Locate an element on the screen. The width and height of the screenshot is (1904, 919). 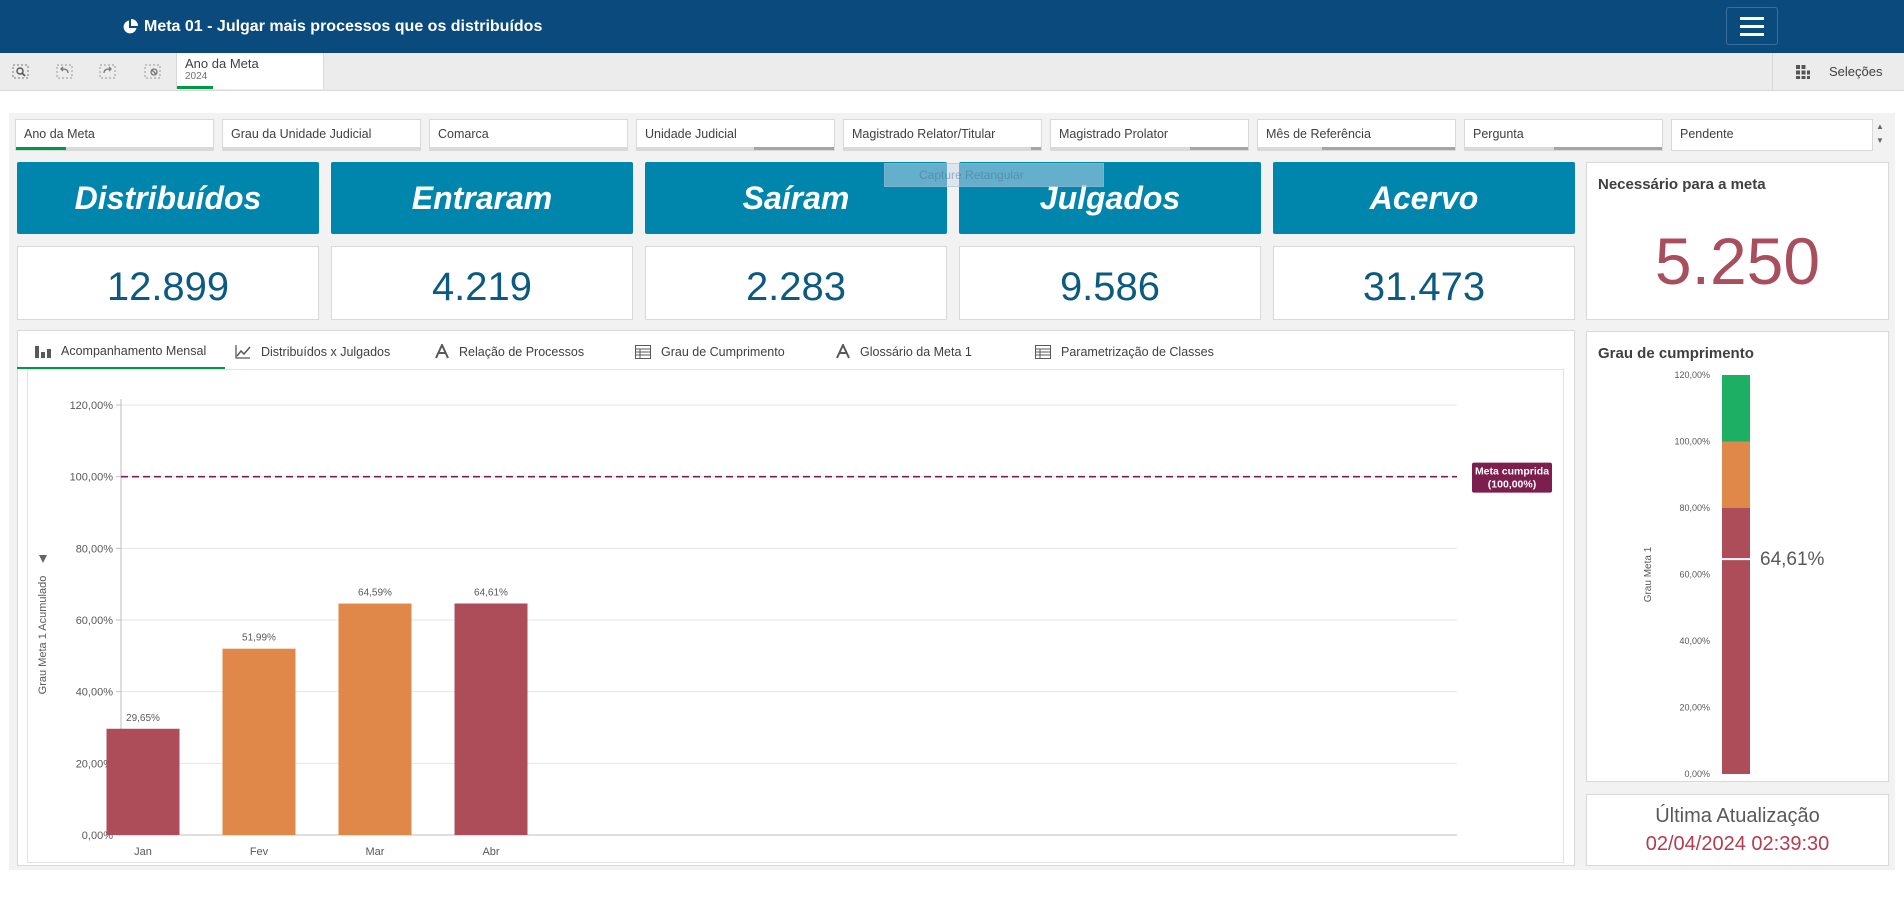
tab-glossario-meta-1: Glossário da Meta 1 is located at coordinates (904, 351).